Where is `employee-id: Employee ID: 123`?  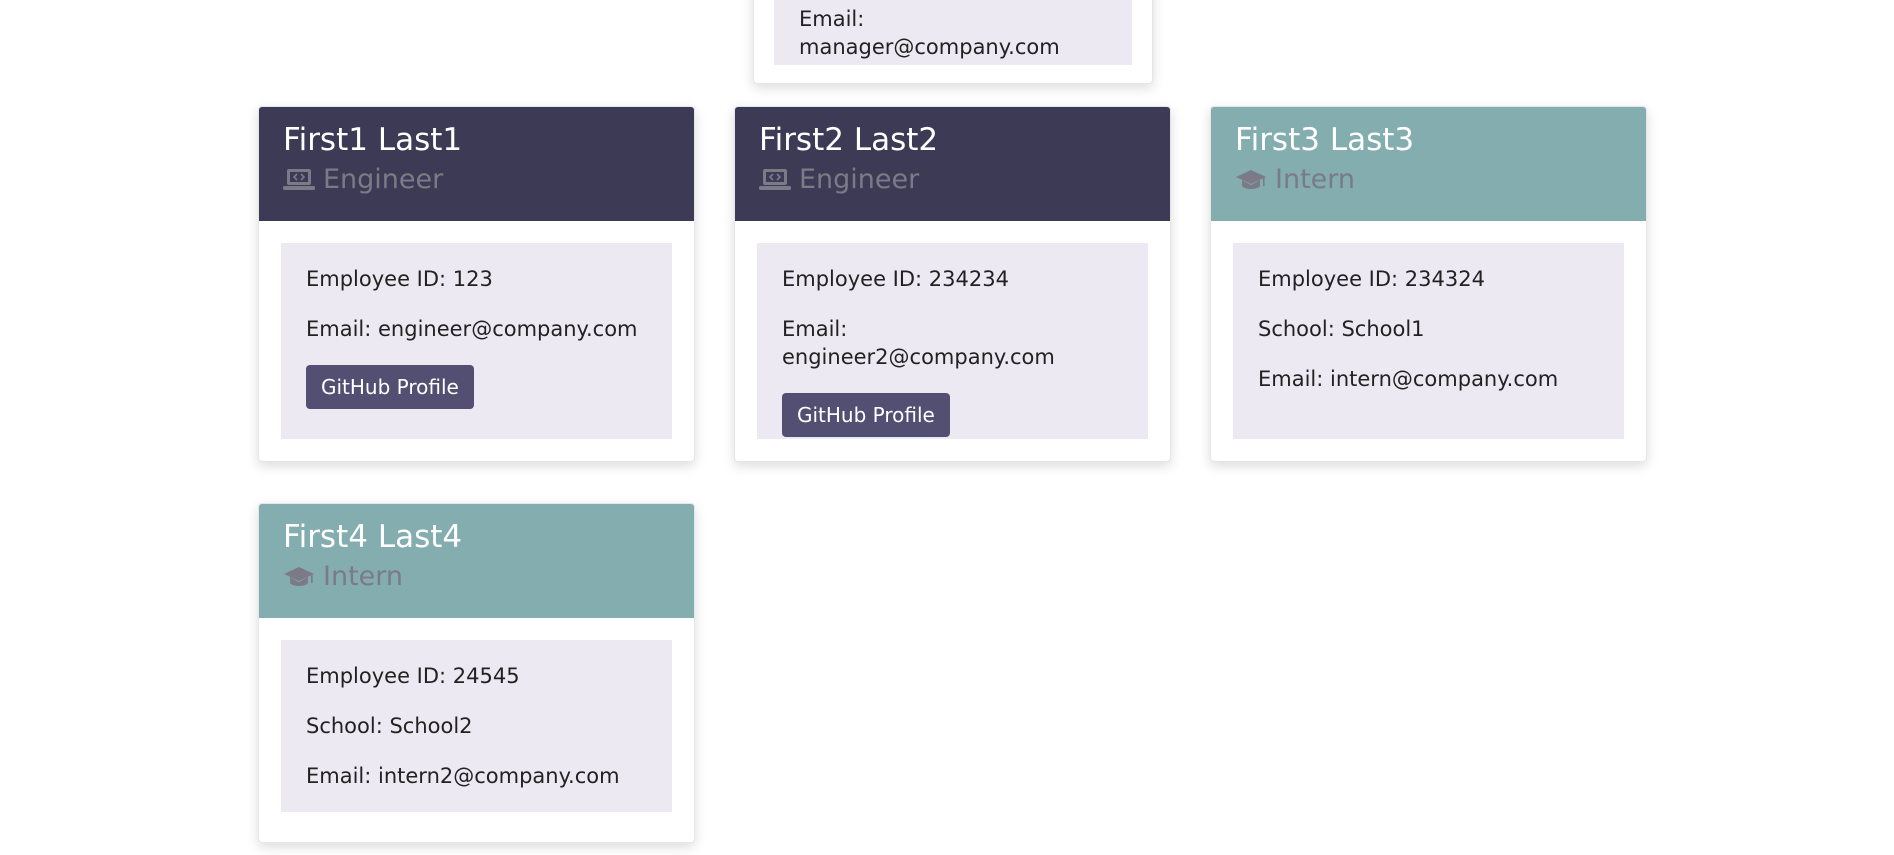 employee-id: Employee ID: 123 is located at coordinates (399, 279).